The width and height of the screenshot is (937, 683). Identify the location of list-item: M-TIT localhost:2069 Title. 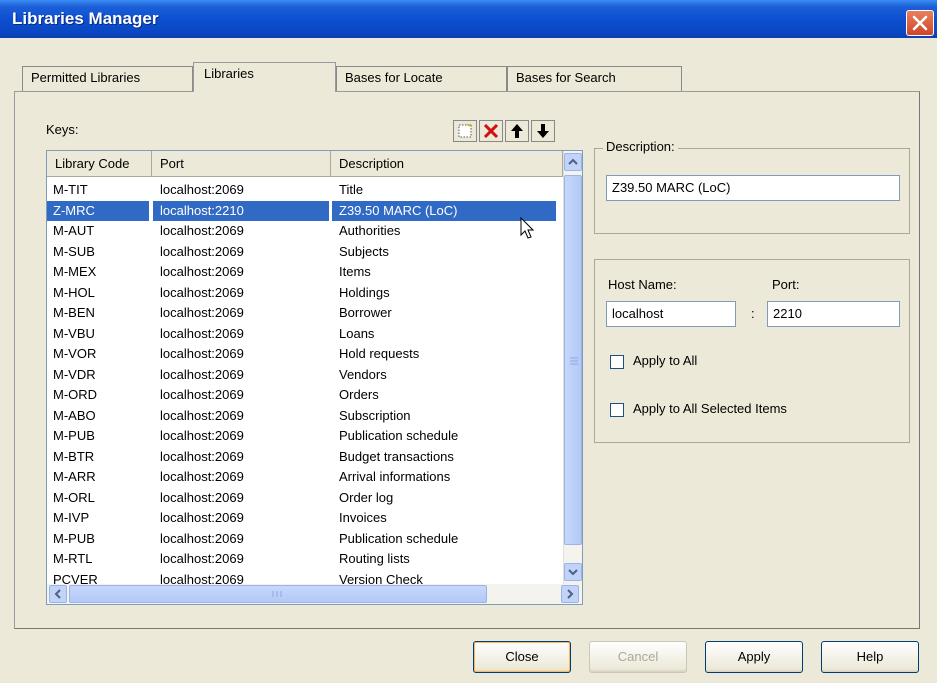
(305, 190).